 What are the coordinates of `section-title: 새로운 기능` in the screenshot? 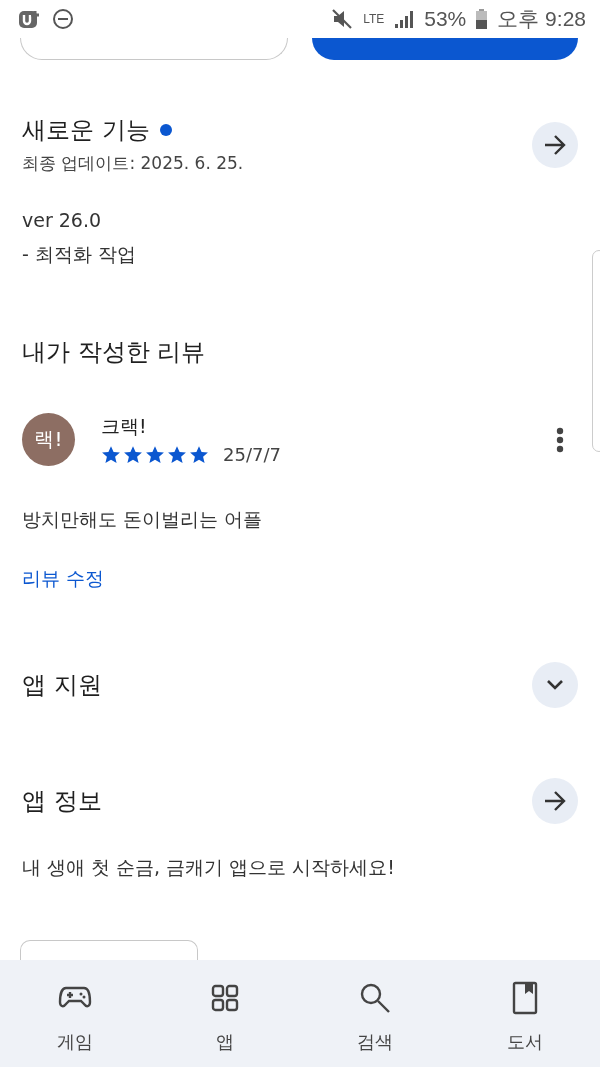 It's located at (86, 130).